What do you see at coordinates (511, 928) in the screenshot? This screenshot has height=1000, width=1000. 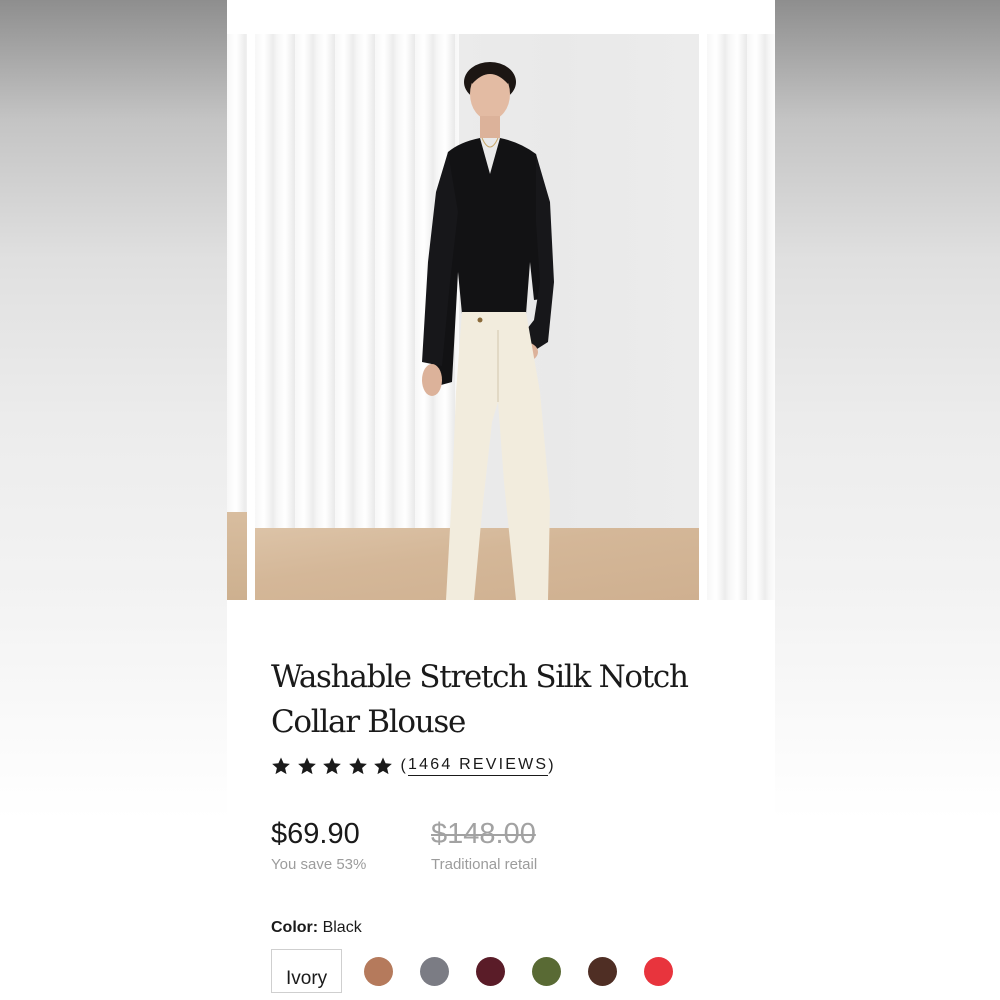 I see `color-label: Color: Black` at bounding box center [511, 928].